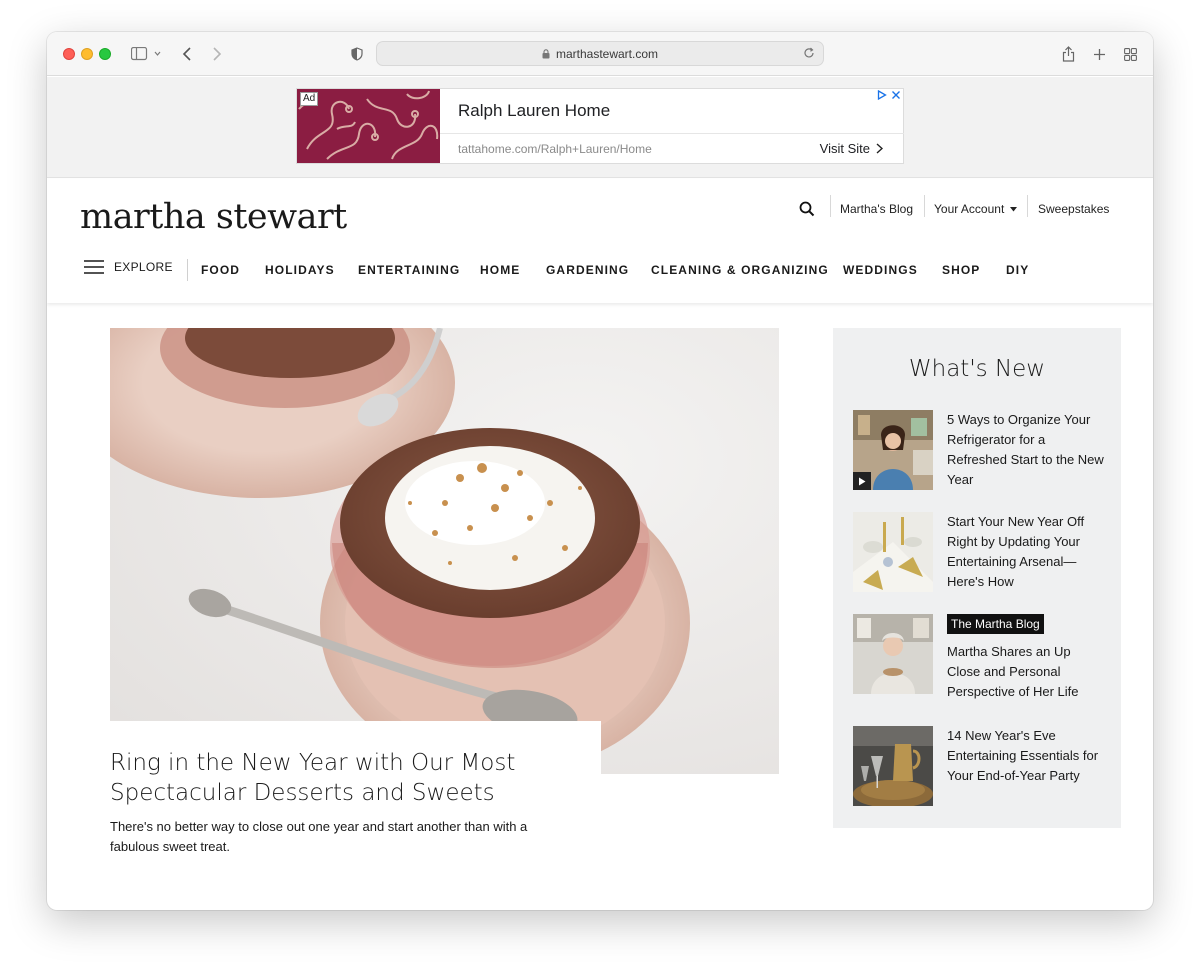  Describe the element at coordinates (187, 54) in the screenshot. I see `back-icon` at that location.